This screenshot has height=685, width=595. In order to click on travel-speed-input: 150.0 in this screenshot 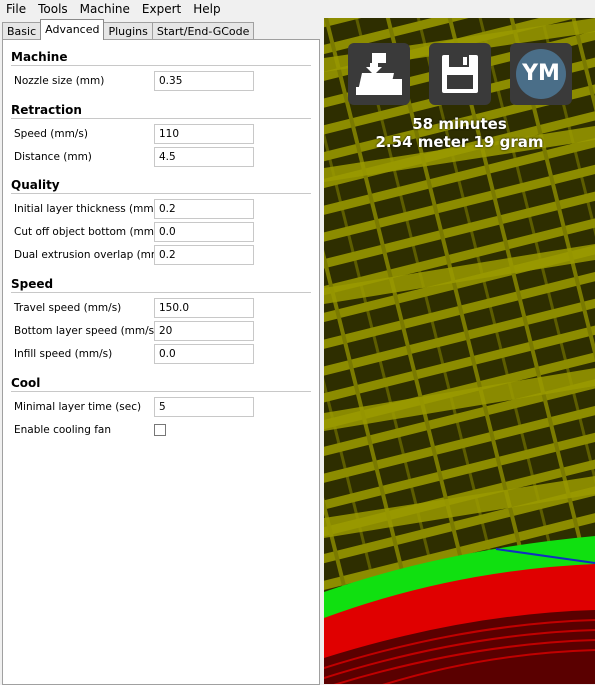, I will do `click(204, 308)`.